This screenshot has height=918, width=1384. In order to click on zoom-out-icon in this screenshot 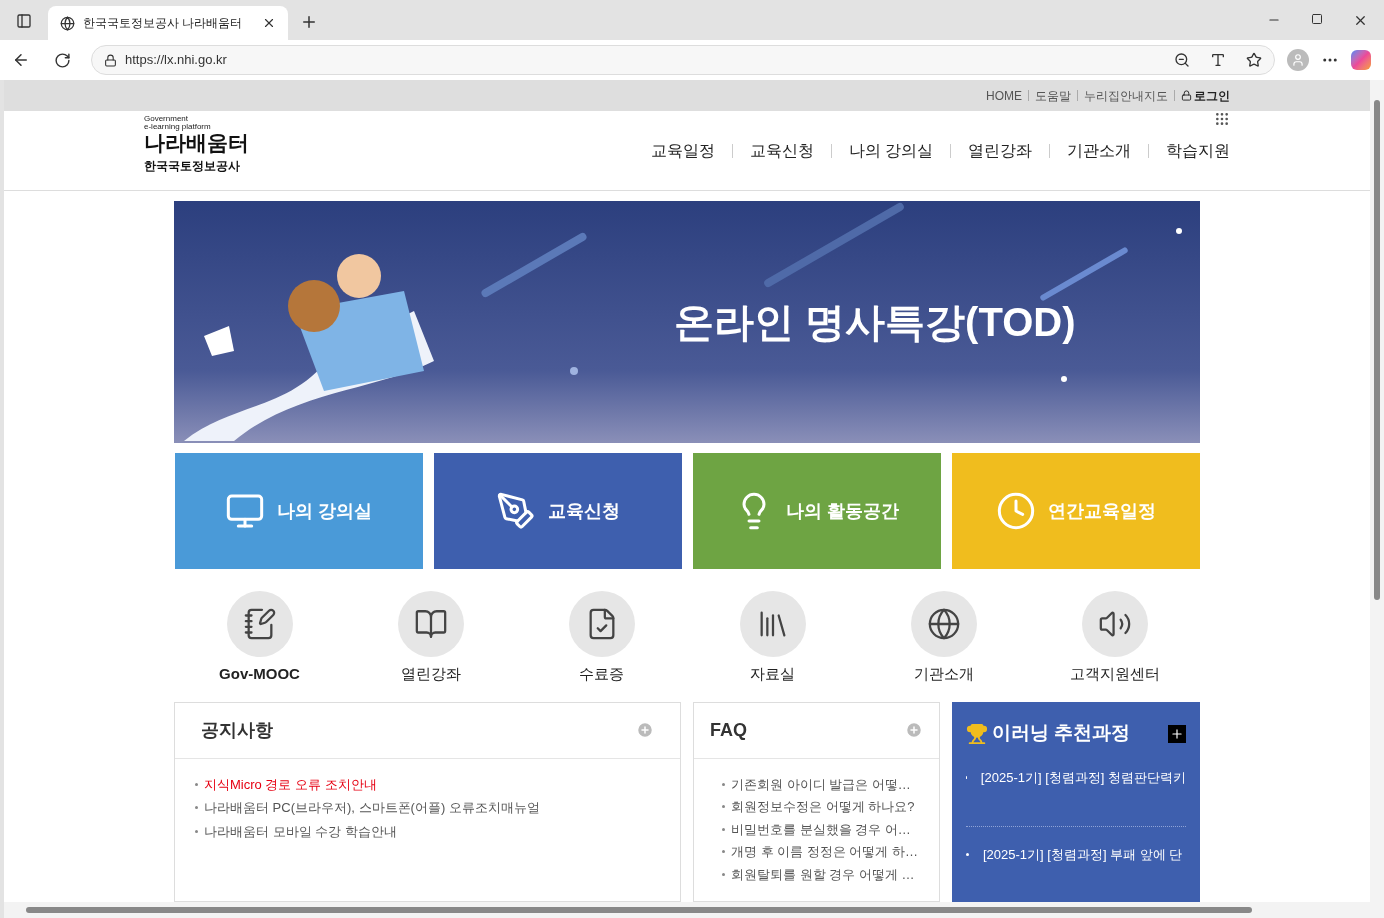, I will do `click(1182, 60)`.